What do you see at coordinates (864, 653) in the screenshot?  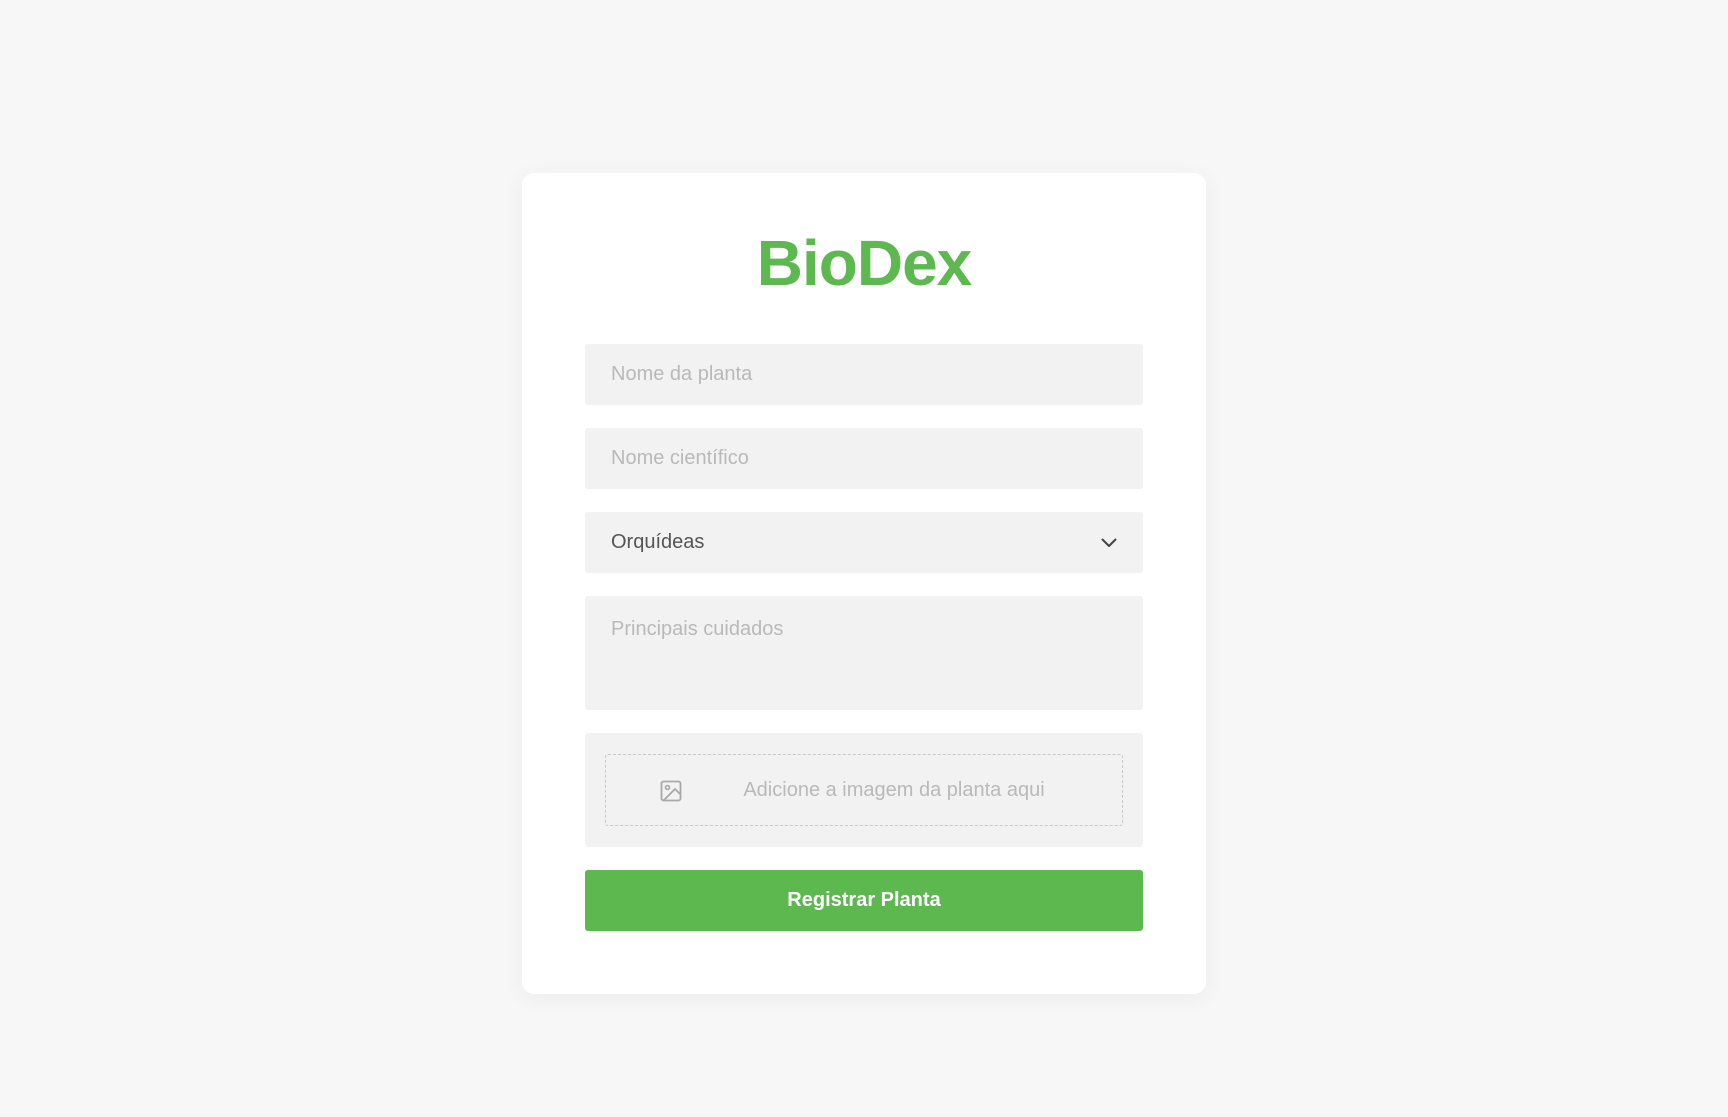 I see `care-textarea` at bounding box center [864, 653].